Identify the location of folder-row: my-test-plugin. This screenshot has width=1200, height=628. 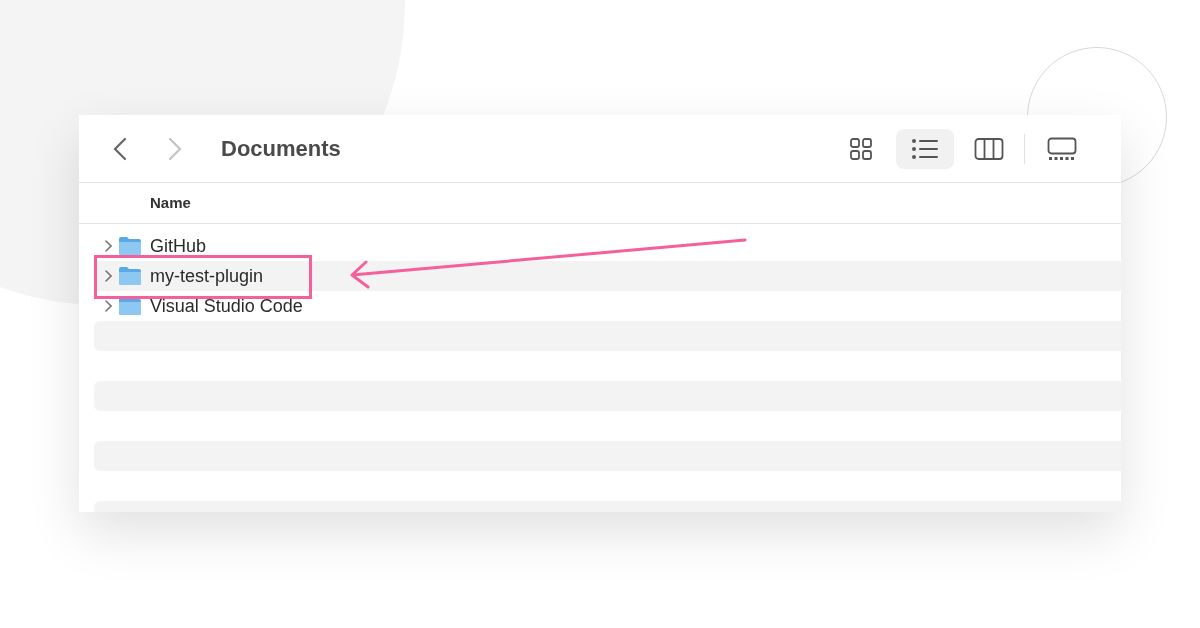
(607, 276).